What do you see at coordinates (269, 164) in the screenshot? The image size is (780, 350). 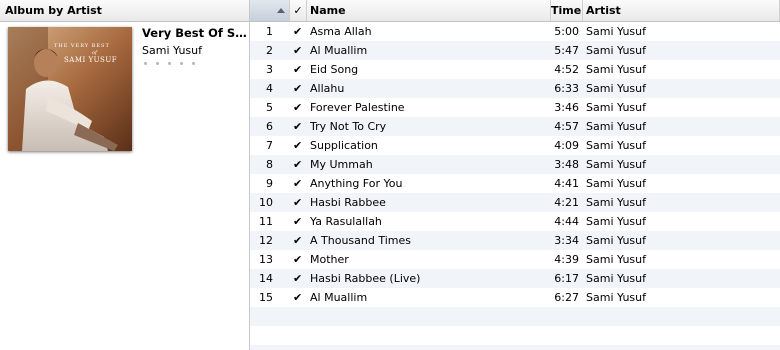 I see `track-number: 8` at bounding box center [269, 164].